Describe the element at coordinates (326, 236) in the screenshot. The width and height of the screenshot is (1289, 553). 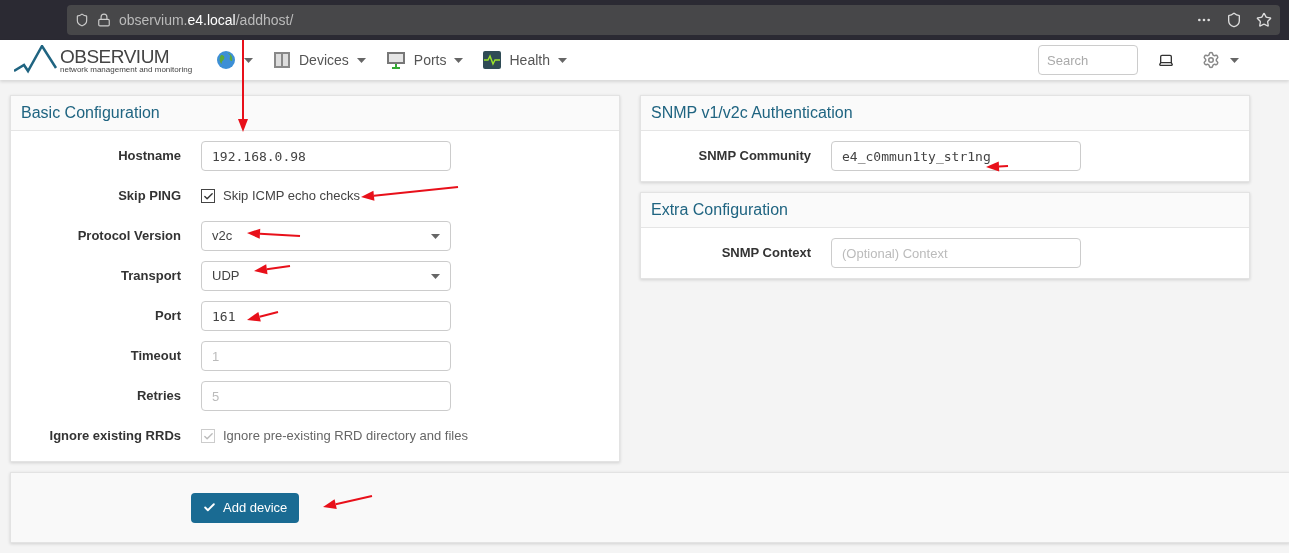
I see `select-field: v2c` at that location.